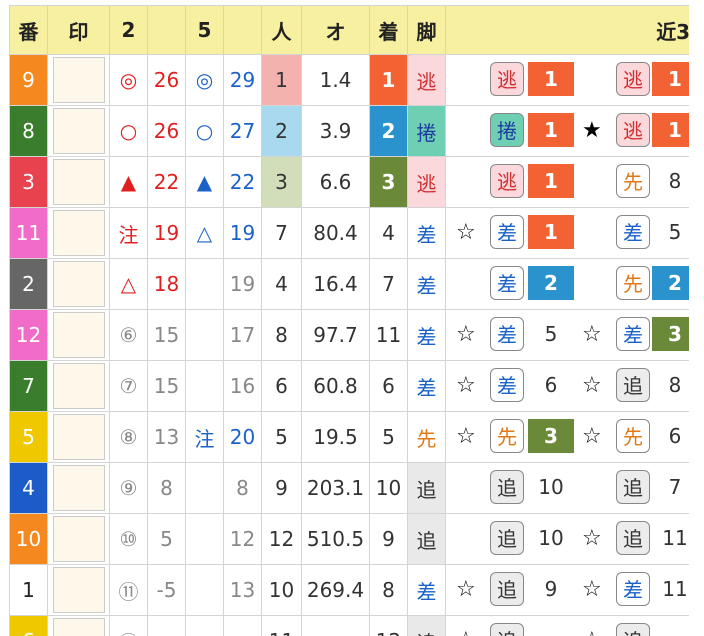 Image resolution: width=704 pixels, height=636 pixels. Describe the element at coordinates (28, 182) in the screenshot. I see `horse-number: 3` at that location.